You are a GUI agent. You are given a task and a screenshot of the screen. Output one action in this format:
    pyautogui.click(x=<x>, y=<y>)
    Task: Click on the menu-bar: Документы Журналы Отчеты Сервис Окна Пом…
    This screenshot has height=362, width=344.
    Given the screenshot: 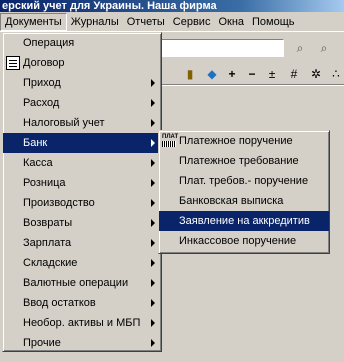 What is the action you would take?
    pyautogui.click(x=172, y=22)
    